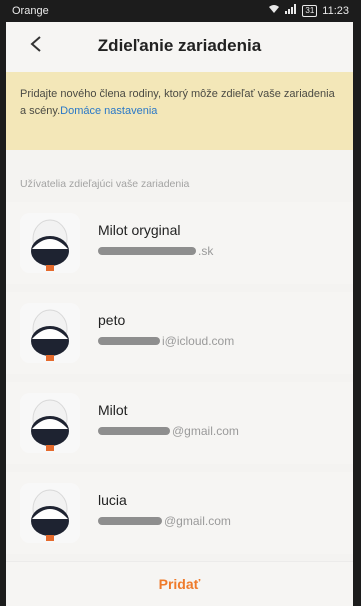 This screenshot has height=606, width=361. What do you see at coordinates (112, 500) in the screenshot?
I see `user-name: lucia` at bounding box center [112, 500].